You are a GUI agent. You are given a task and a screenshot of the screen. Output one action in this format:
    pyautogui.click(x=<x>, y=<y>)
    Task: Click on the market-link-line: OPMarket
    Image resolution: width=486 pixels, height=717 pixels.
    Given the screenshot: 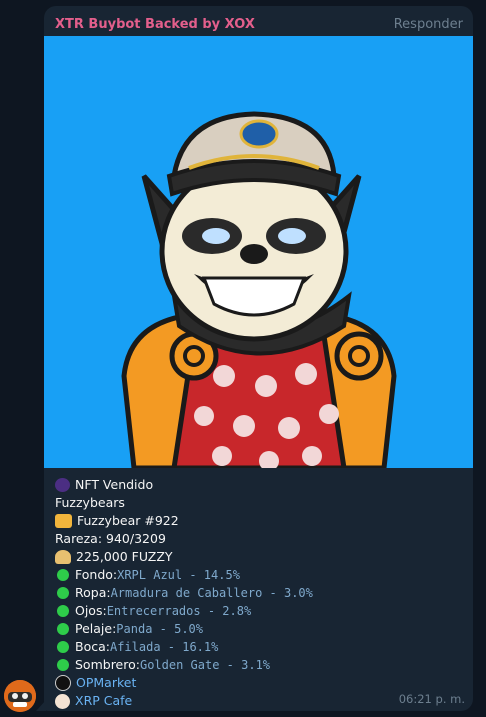 What is the action you would take?
    pyautogui.click(x=260, y=683)
    